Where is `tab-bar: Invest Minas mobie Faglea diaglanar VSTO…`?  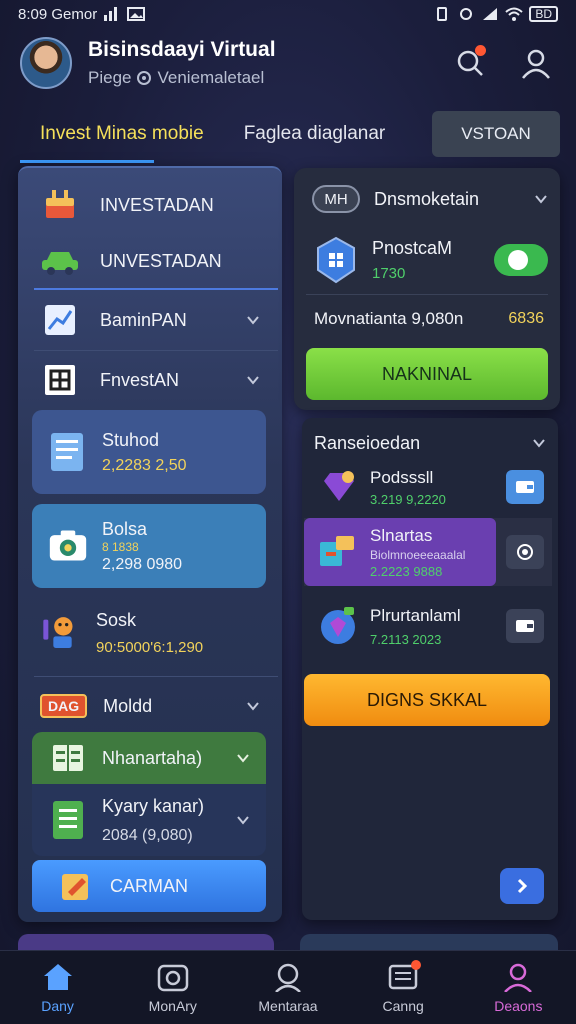
tab-bar: Invest Minas mobie Faglea diaglanar VSTO… is located at coordinates (290, 134).